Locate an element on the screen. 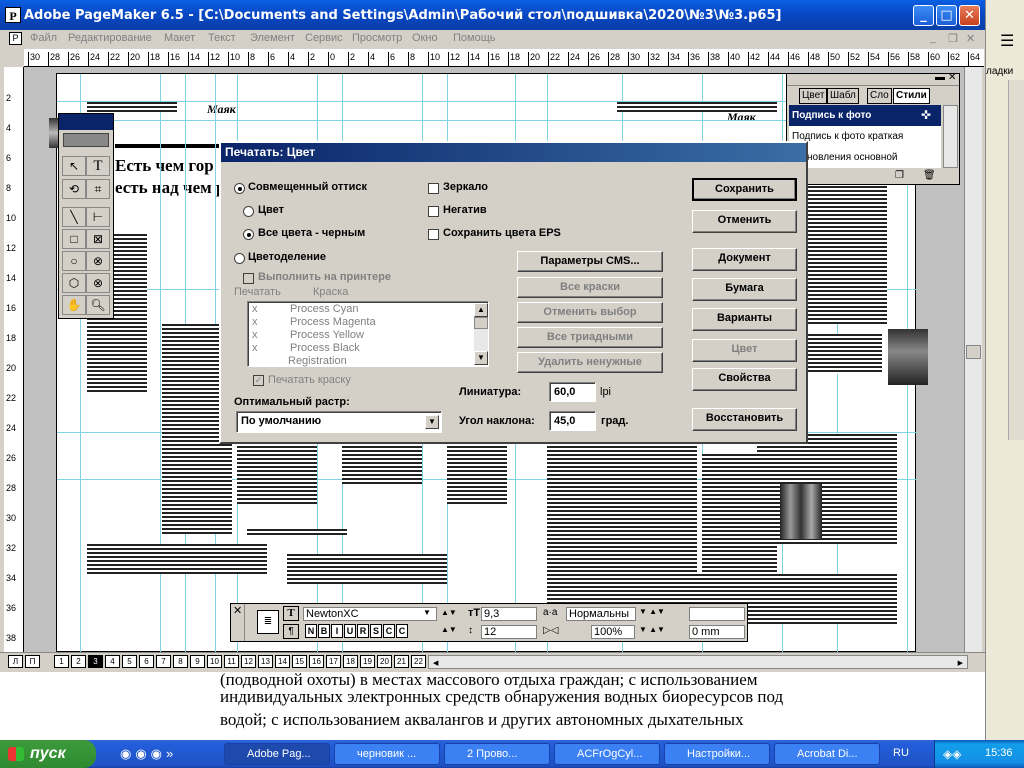  pointer-tool-icon: ↖ is located at coordinates (74, 166).